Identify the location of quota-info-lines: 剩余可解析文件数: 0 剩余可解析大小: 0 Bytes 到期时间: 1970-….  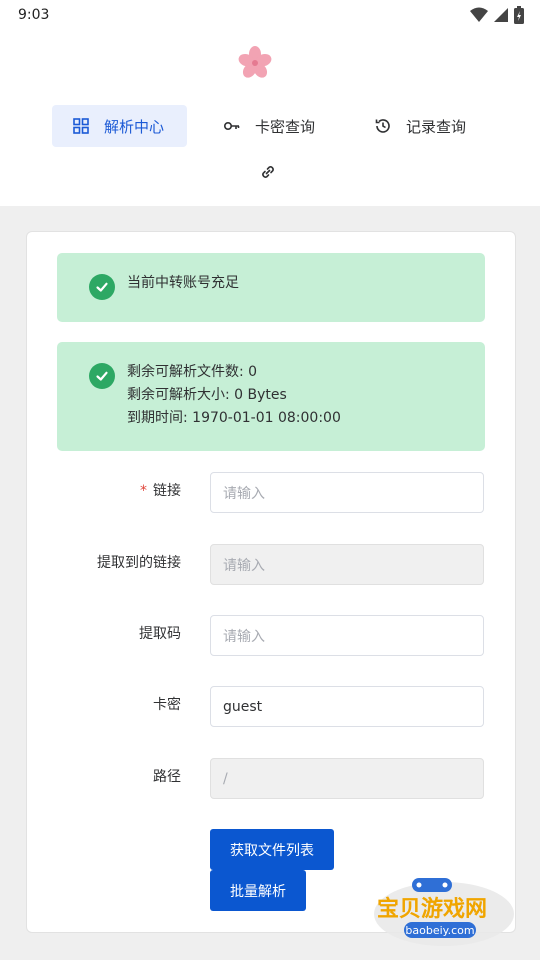
(234, 395).